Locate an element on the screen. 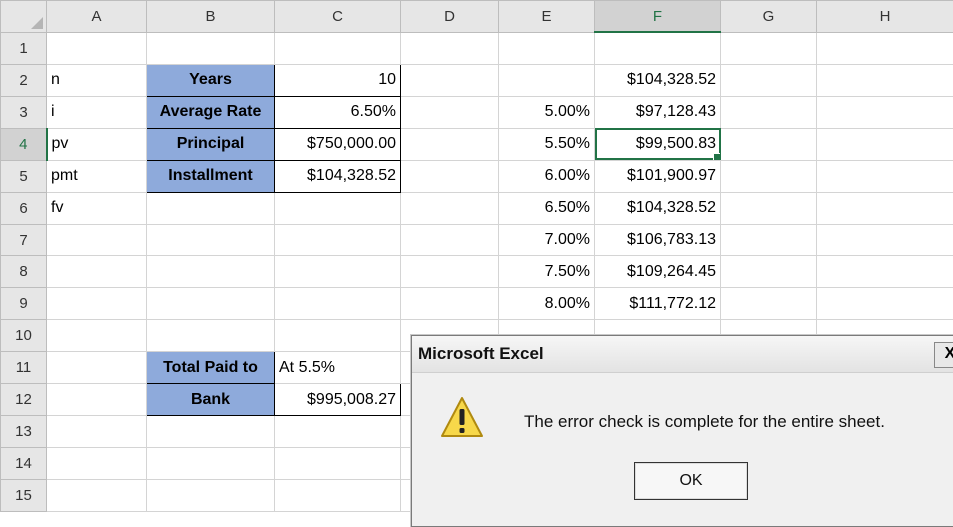  row-header-9: 9 is located at coordinates (24, 304).